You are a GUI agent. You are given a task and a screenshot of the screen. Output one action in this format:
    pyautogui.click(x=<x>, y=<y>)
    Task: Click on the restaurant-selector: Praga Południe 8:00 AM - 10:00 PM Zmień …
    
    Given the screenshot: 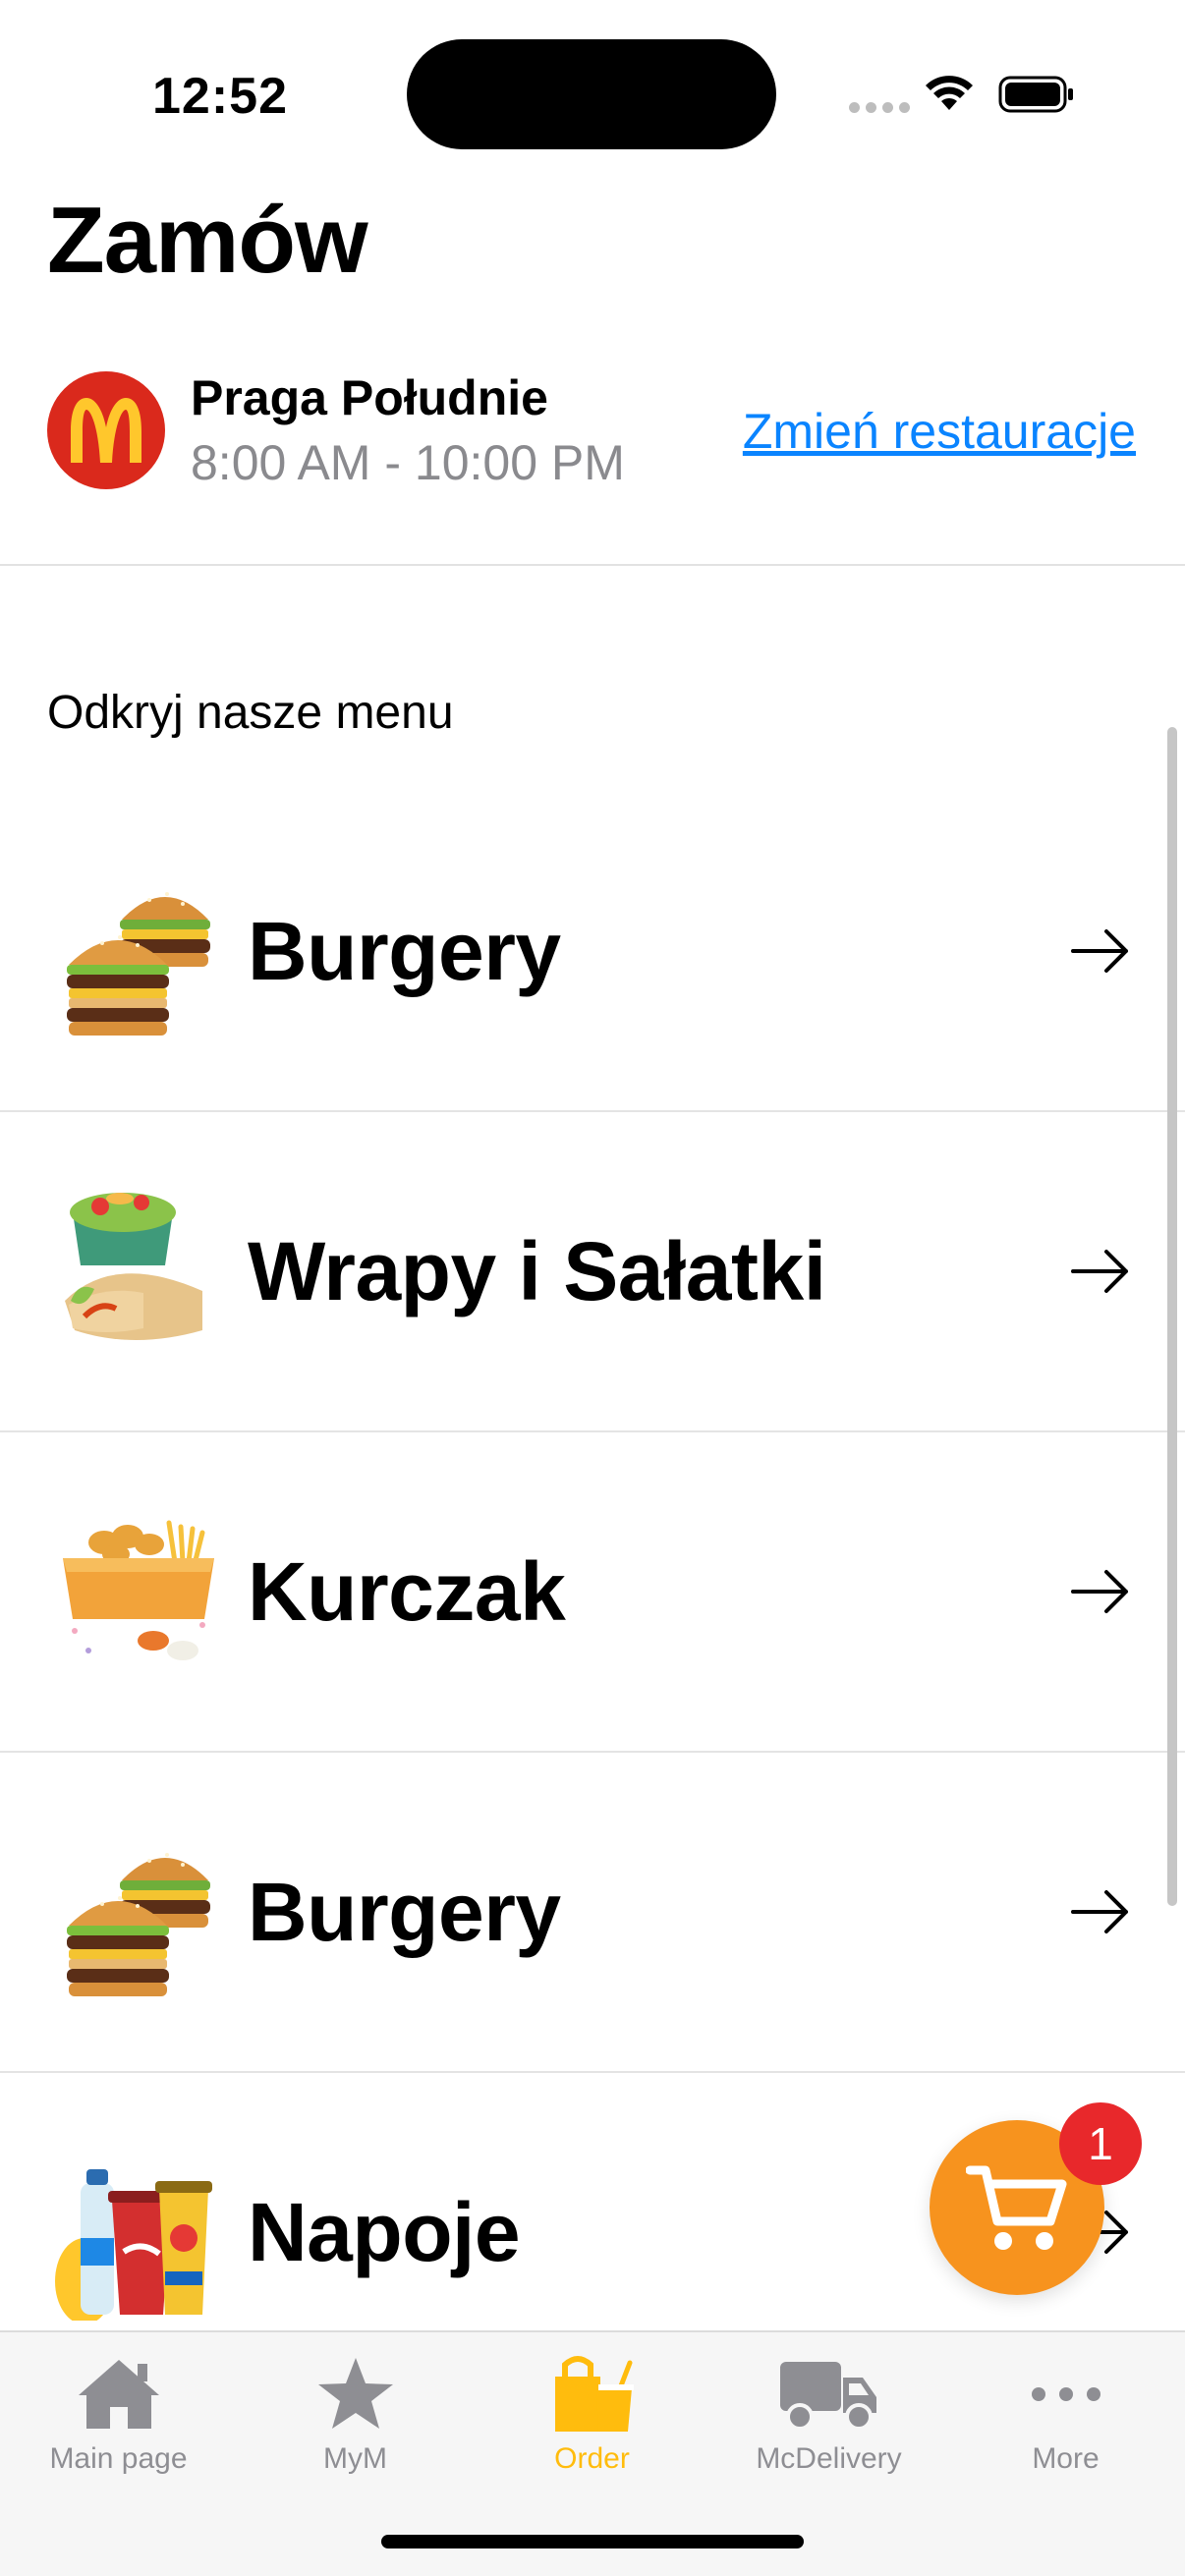 What is the action you would take?
    pyautogui.click(x=592, y=464)
    